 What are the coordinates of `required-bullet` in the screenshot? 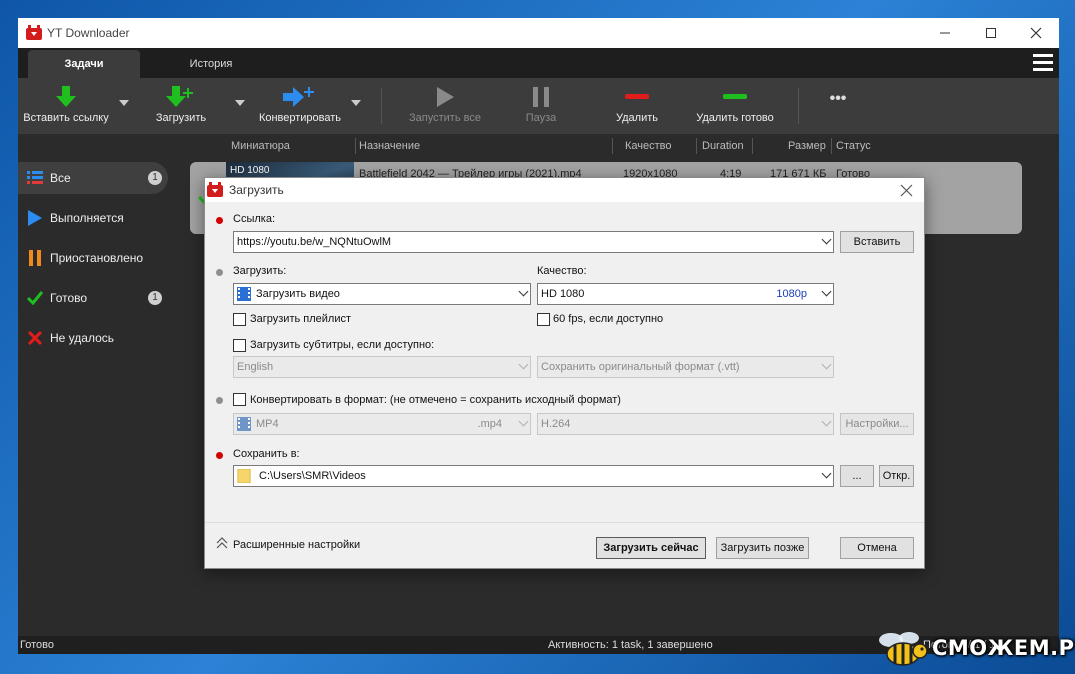 It's located at (219, 455).